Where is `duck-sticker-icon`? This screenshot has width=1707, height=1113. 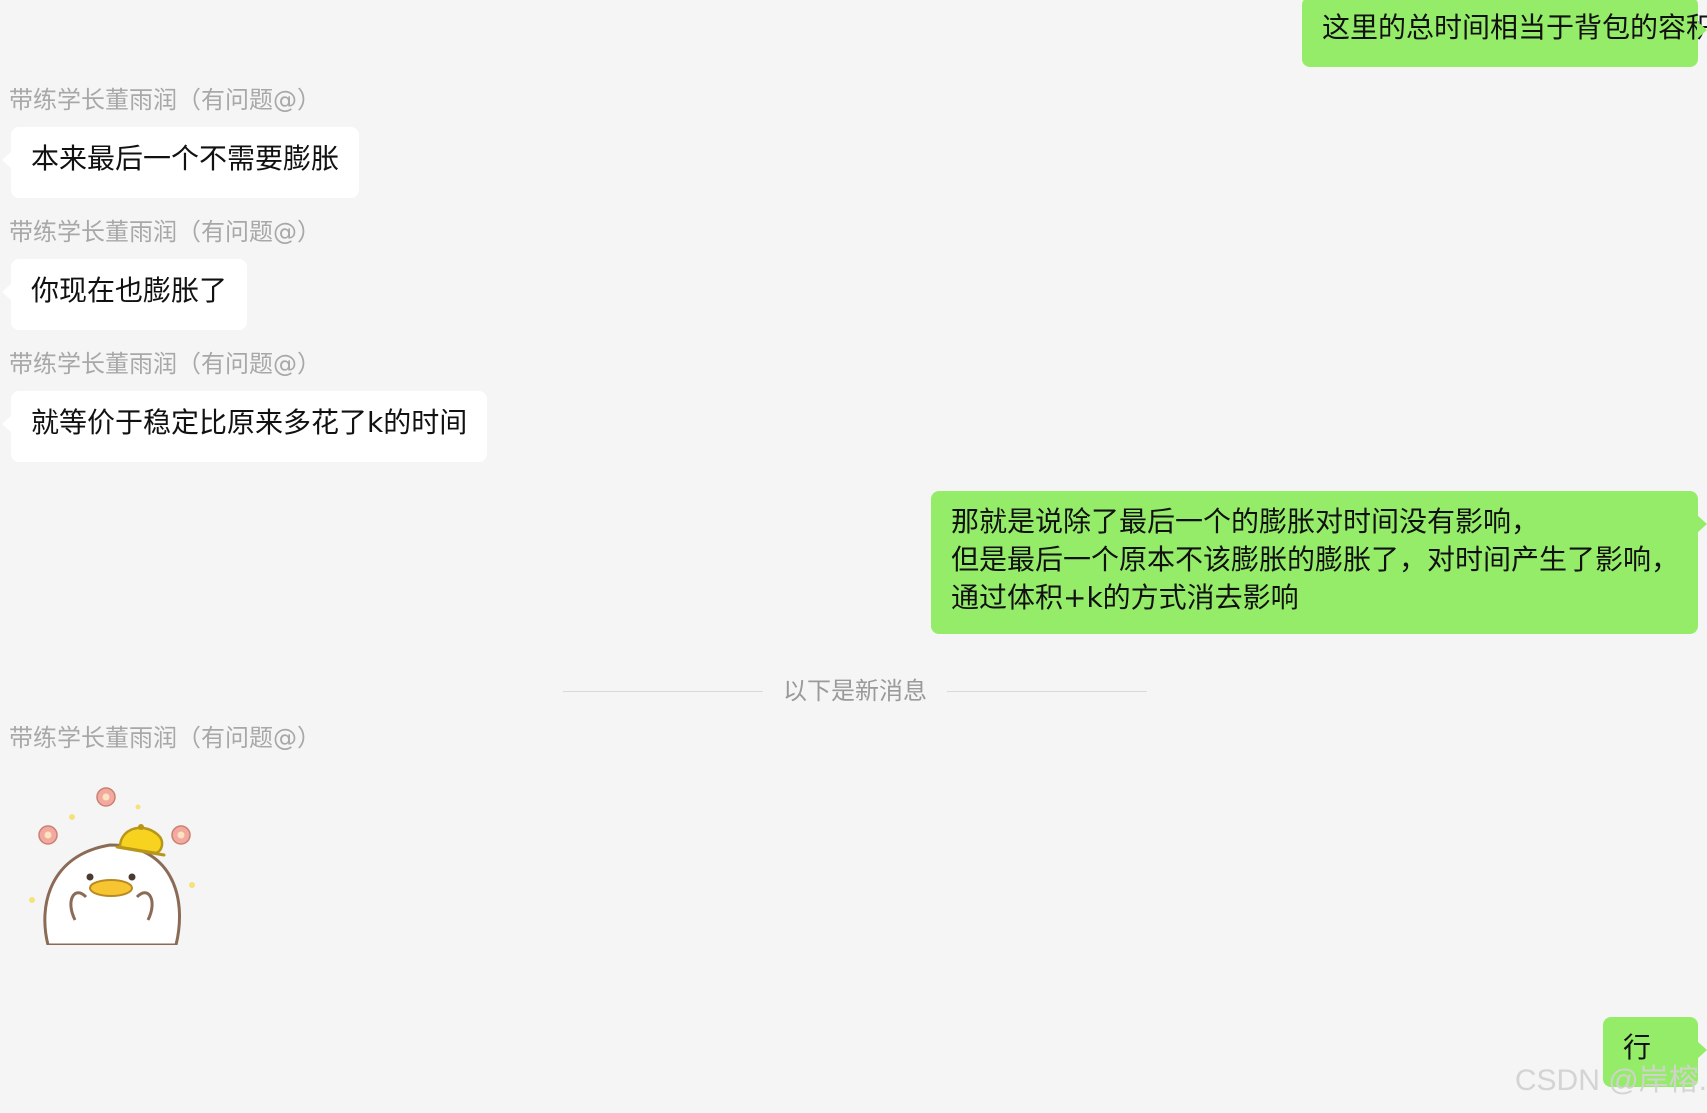 duck-sticker-icon is located at coordinates (112, 867).